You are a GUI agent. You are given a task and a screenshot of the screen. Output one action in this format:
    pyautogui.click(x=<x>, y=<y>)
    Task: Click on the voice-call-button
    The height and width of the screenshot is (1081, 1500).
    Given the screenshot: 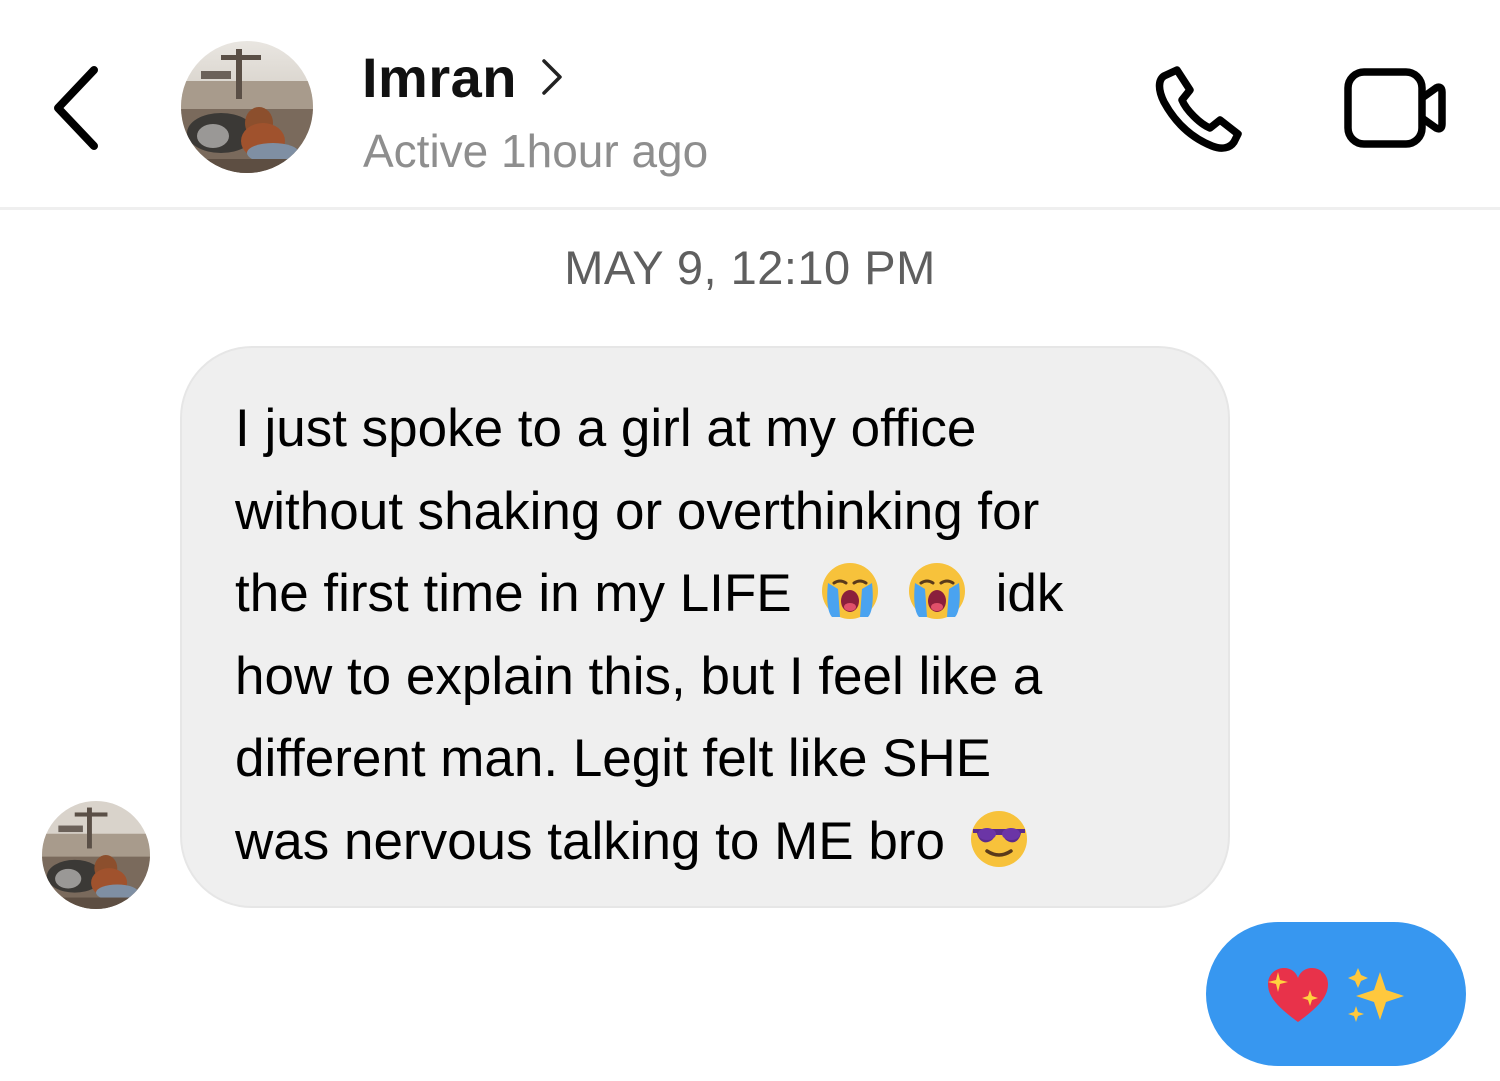 What is the action you would take?
    pyautogui.click(x=1200, y=108)
    